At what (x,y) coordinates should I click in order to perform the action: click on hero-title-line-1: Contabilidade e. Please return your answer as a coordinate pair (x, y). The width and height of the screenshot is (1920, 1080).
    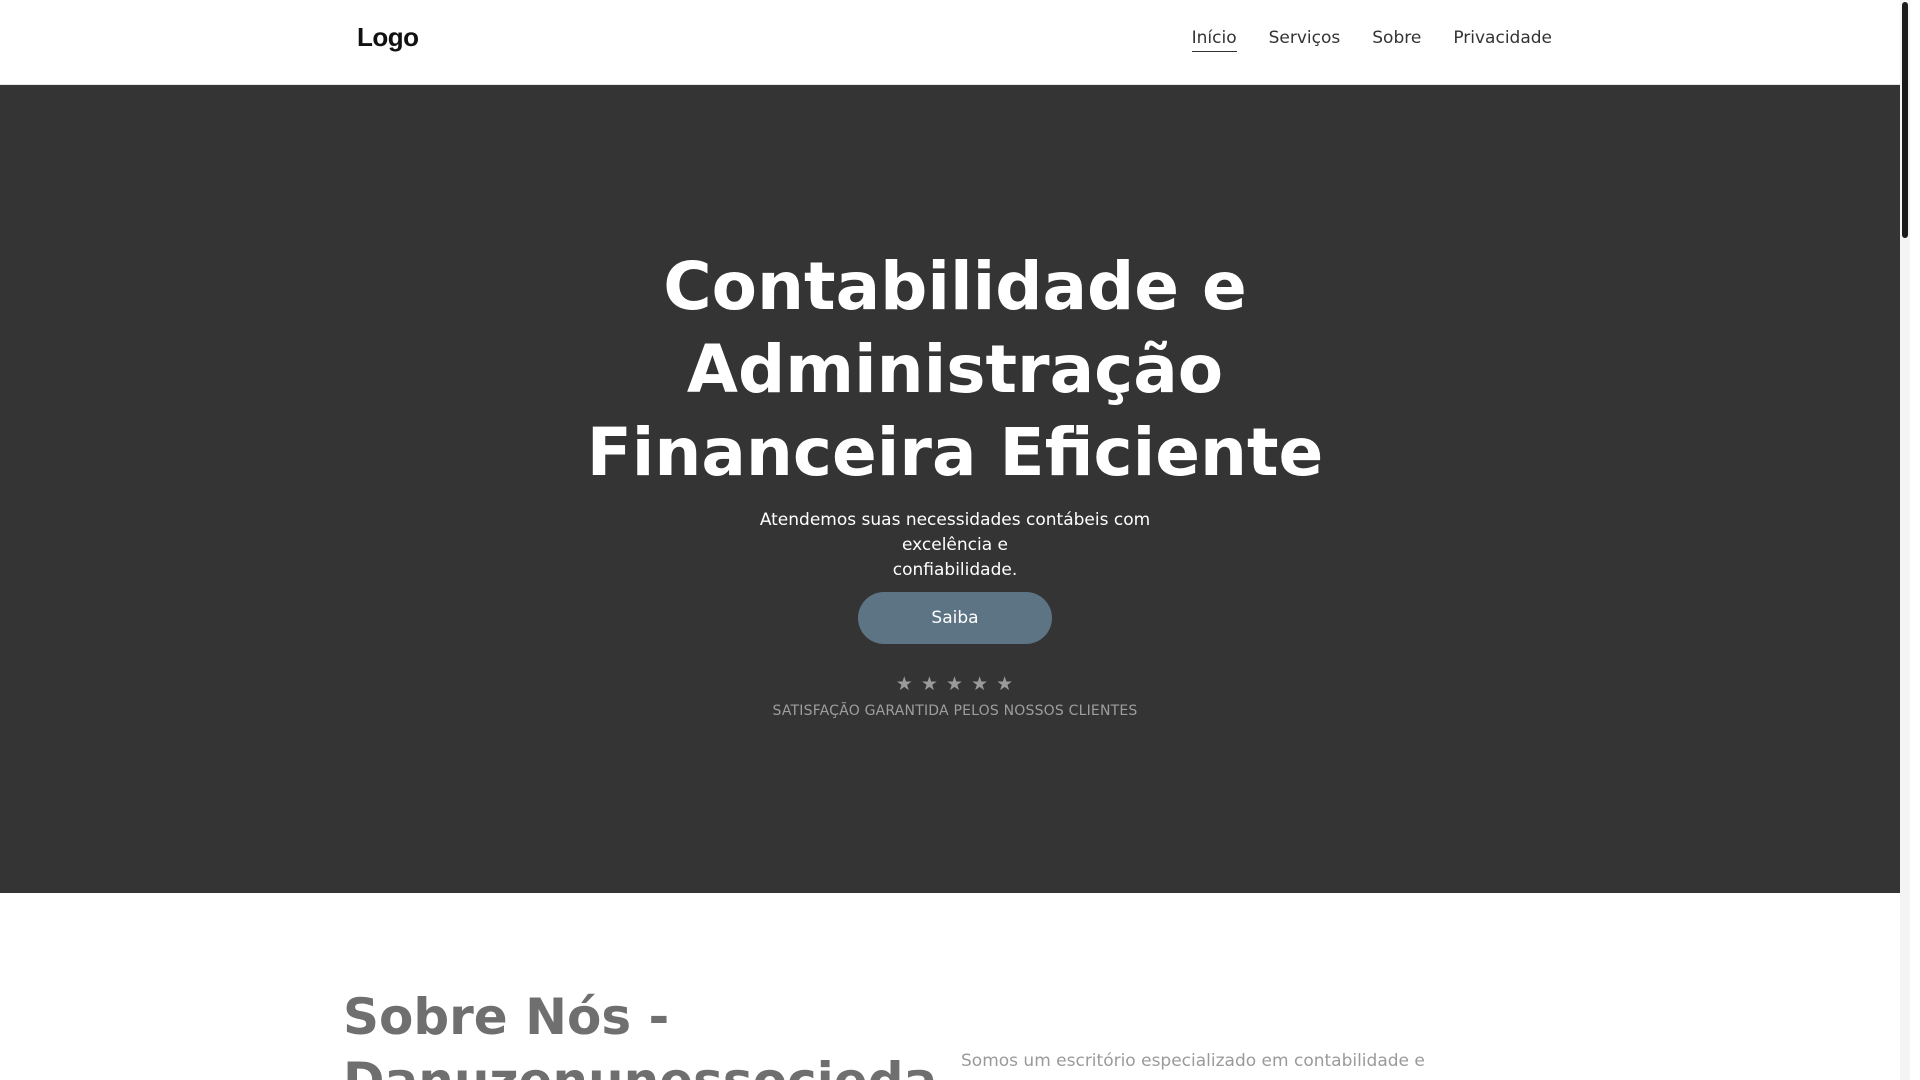
    Looking at the image, I should click on (955, 286).